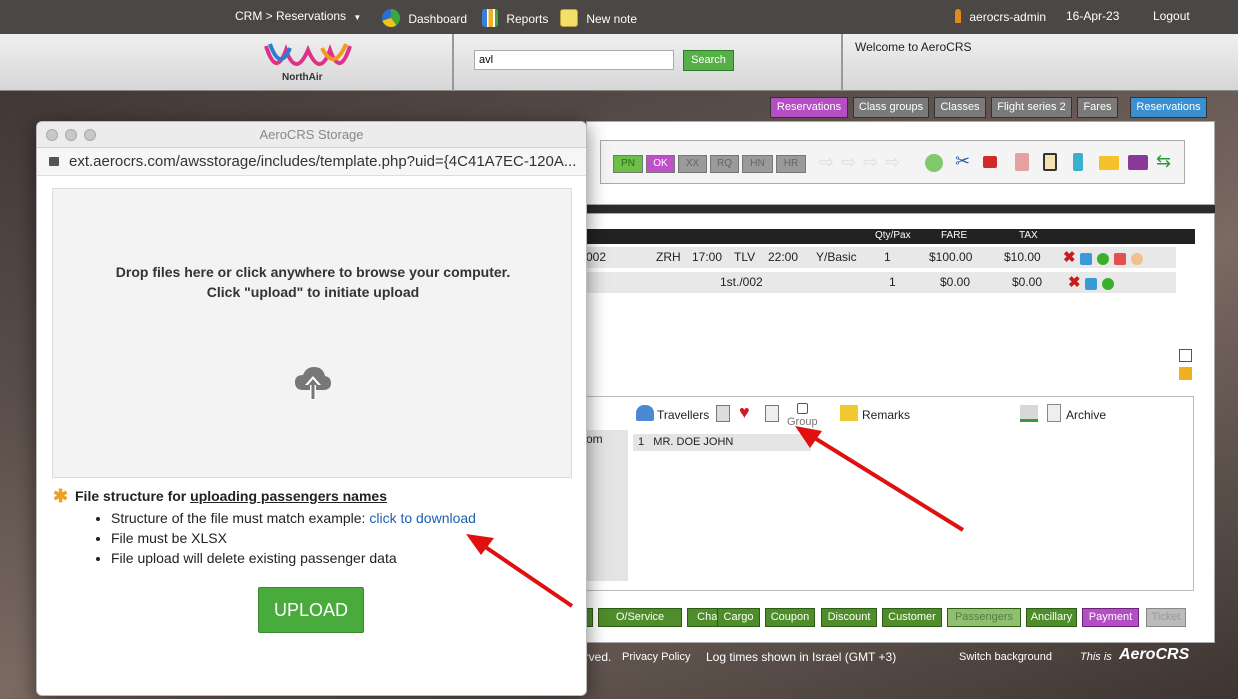 The height and width of the screenshot is (699, 1238). I want to click on travellers-label: Travellers, so click(683, 415).